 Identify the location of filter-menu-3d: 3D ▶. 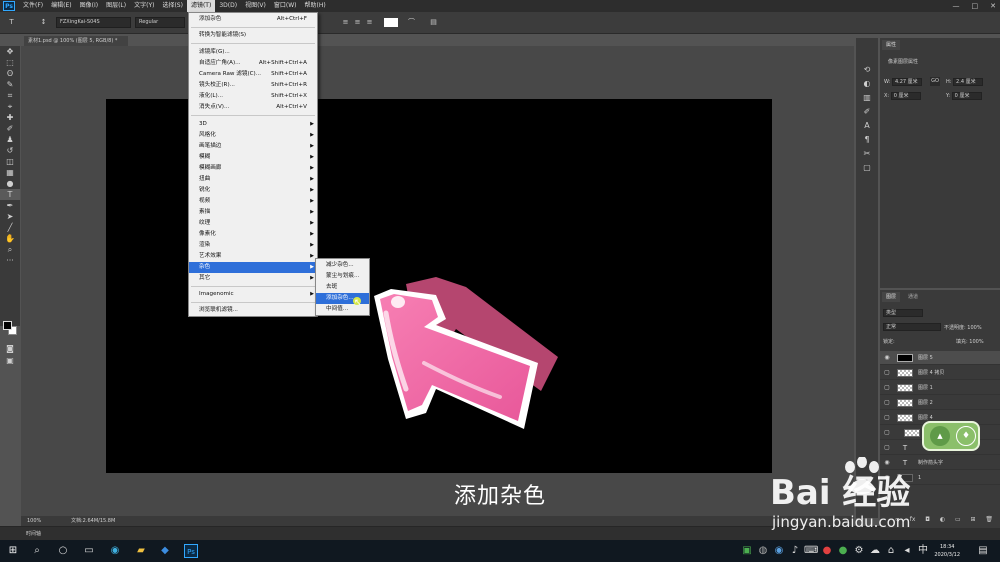
(253, 124).